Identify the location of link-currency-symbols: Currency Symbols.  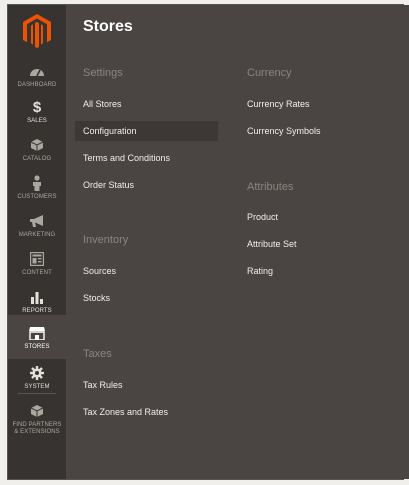
(284, 131).